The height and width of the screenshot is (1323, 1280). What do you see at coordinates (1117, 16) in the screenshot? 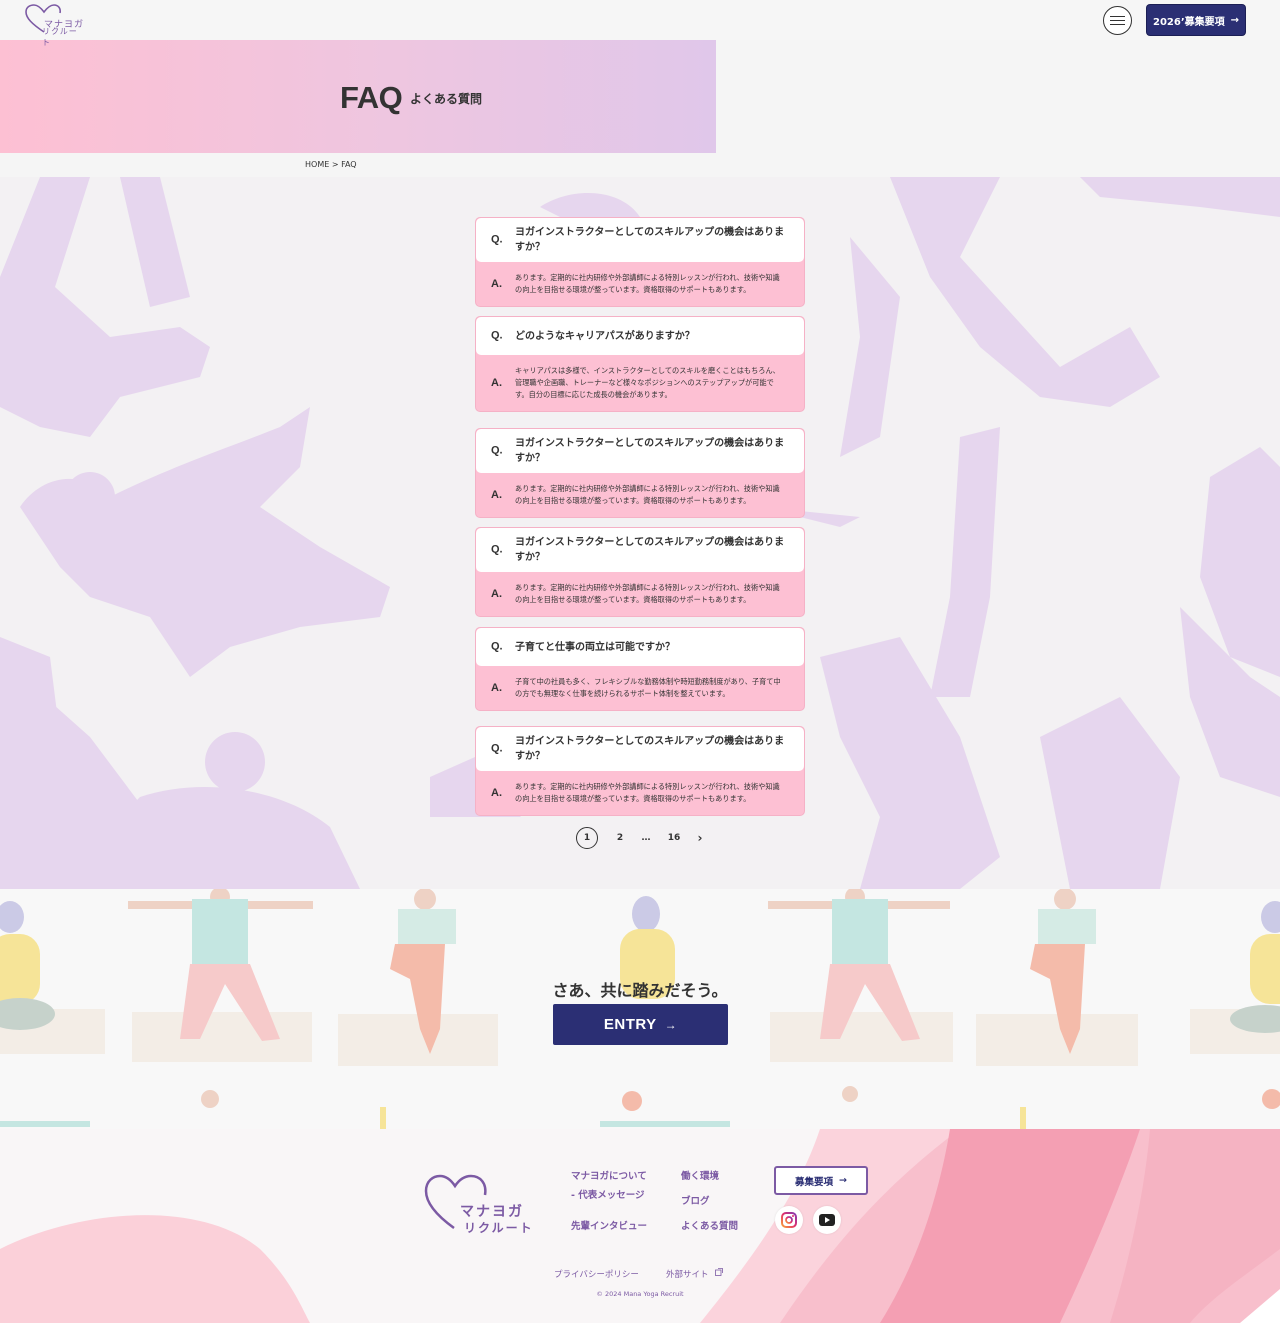
I see `menu-icon` at bounding box center [1117, 16].